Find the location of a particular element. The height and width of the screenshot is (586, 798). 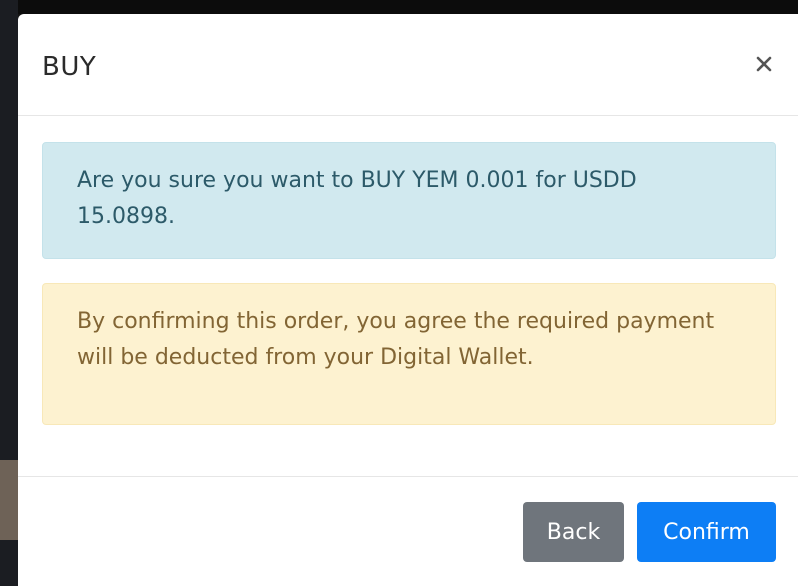

page-backdrop-top is located at coordinates (399, 7).